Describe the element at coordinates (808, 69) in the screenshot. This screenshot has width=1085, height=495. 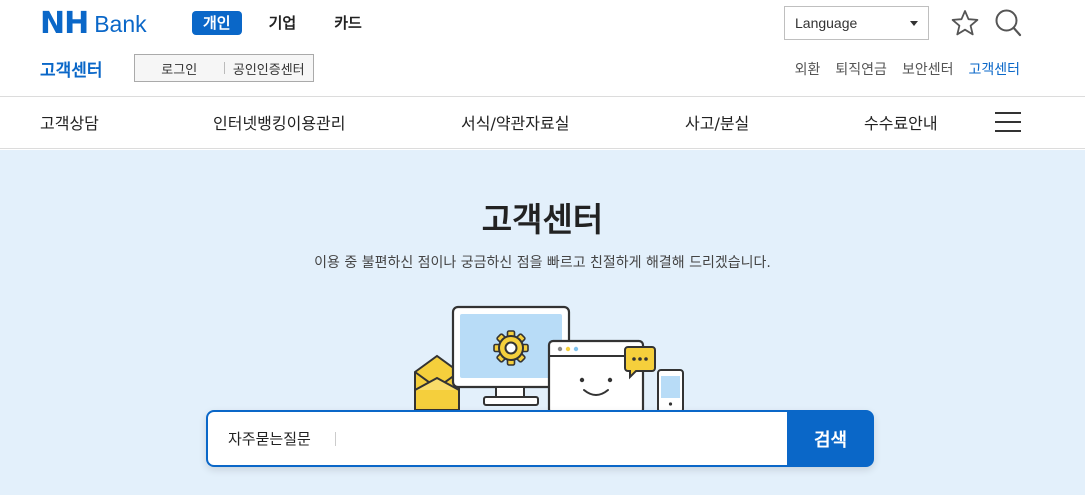
I see `util-link-forex: 외환` at that location.